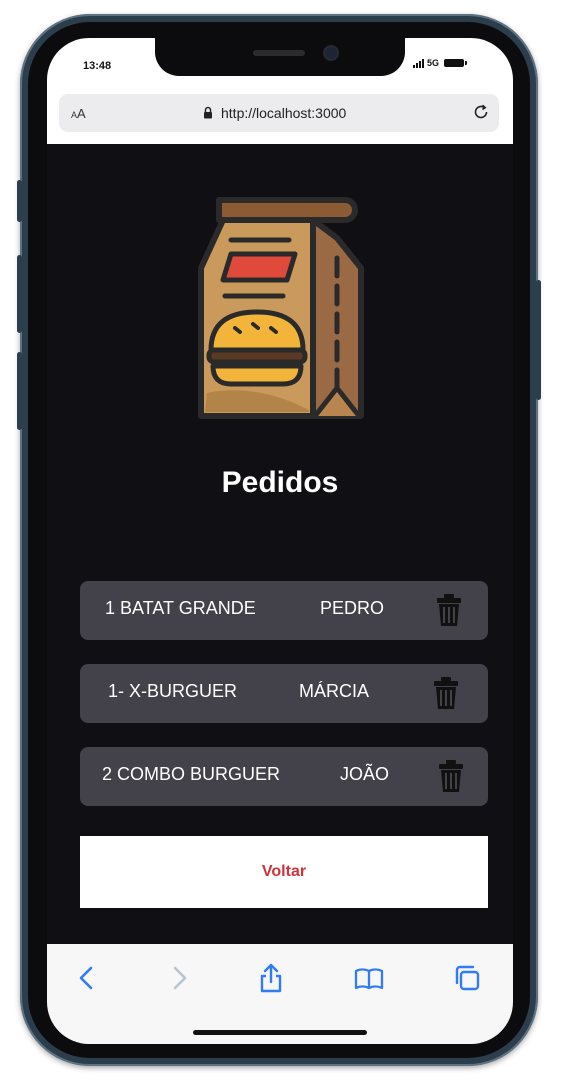 This screenshot has width=565, height=1080. Describe the element at coordinates (173, 691) in the screenshot. I see `order-item: 1- X-BURGUER` at that location.